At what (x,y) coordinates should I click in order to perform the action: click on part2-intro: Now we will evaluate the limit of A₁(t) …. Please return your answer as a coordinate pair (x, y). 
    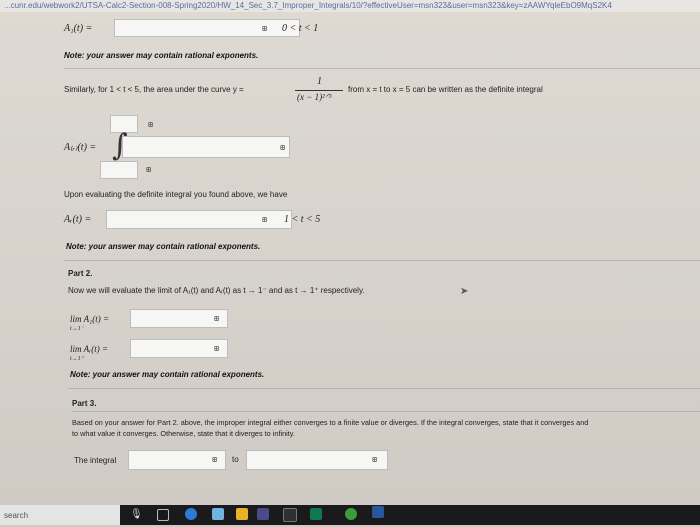
    Looking at the image, I should click on (216, 290).